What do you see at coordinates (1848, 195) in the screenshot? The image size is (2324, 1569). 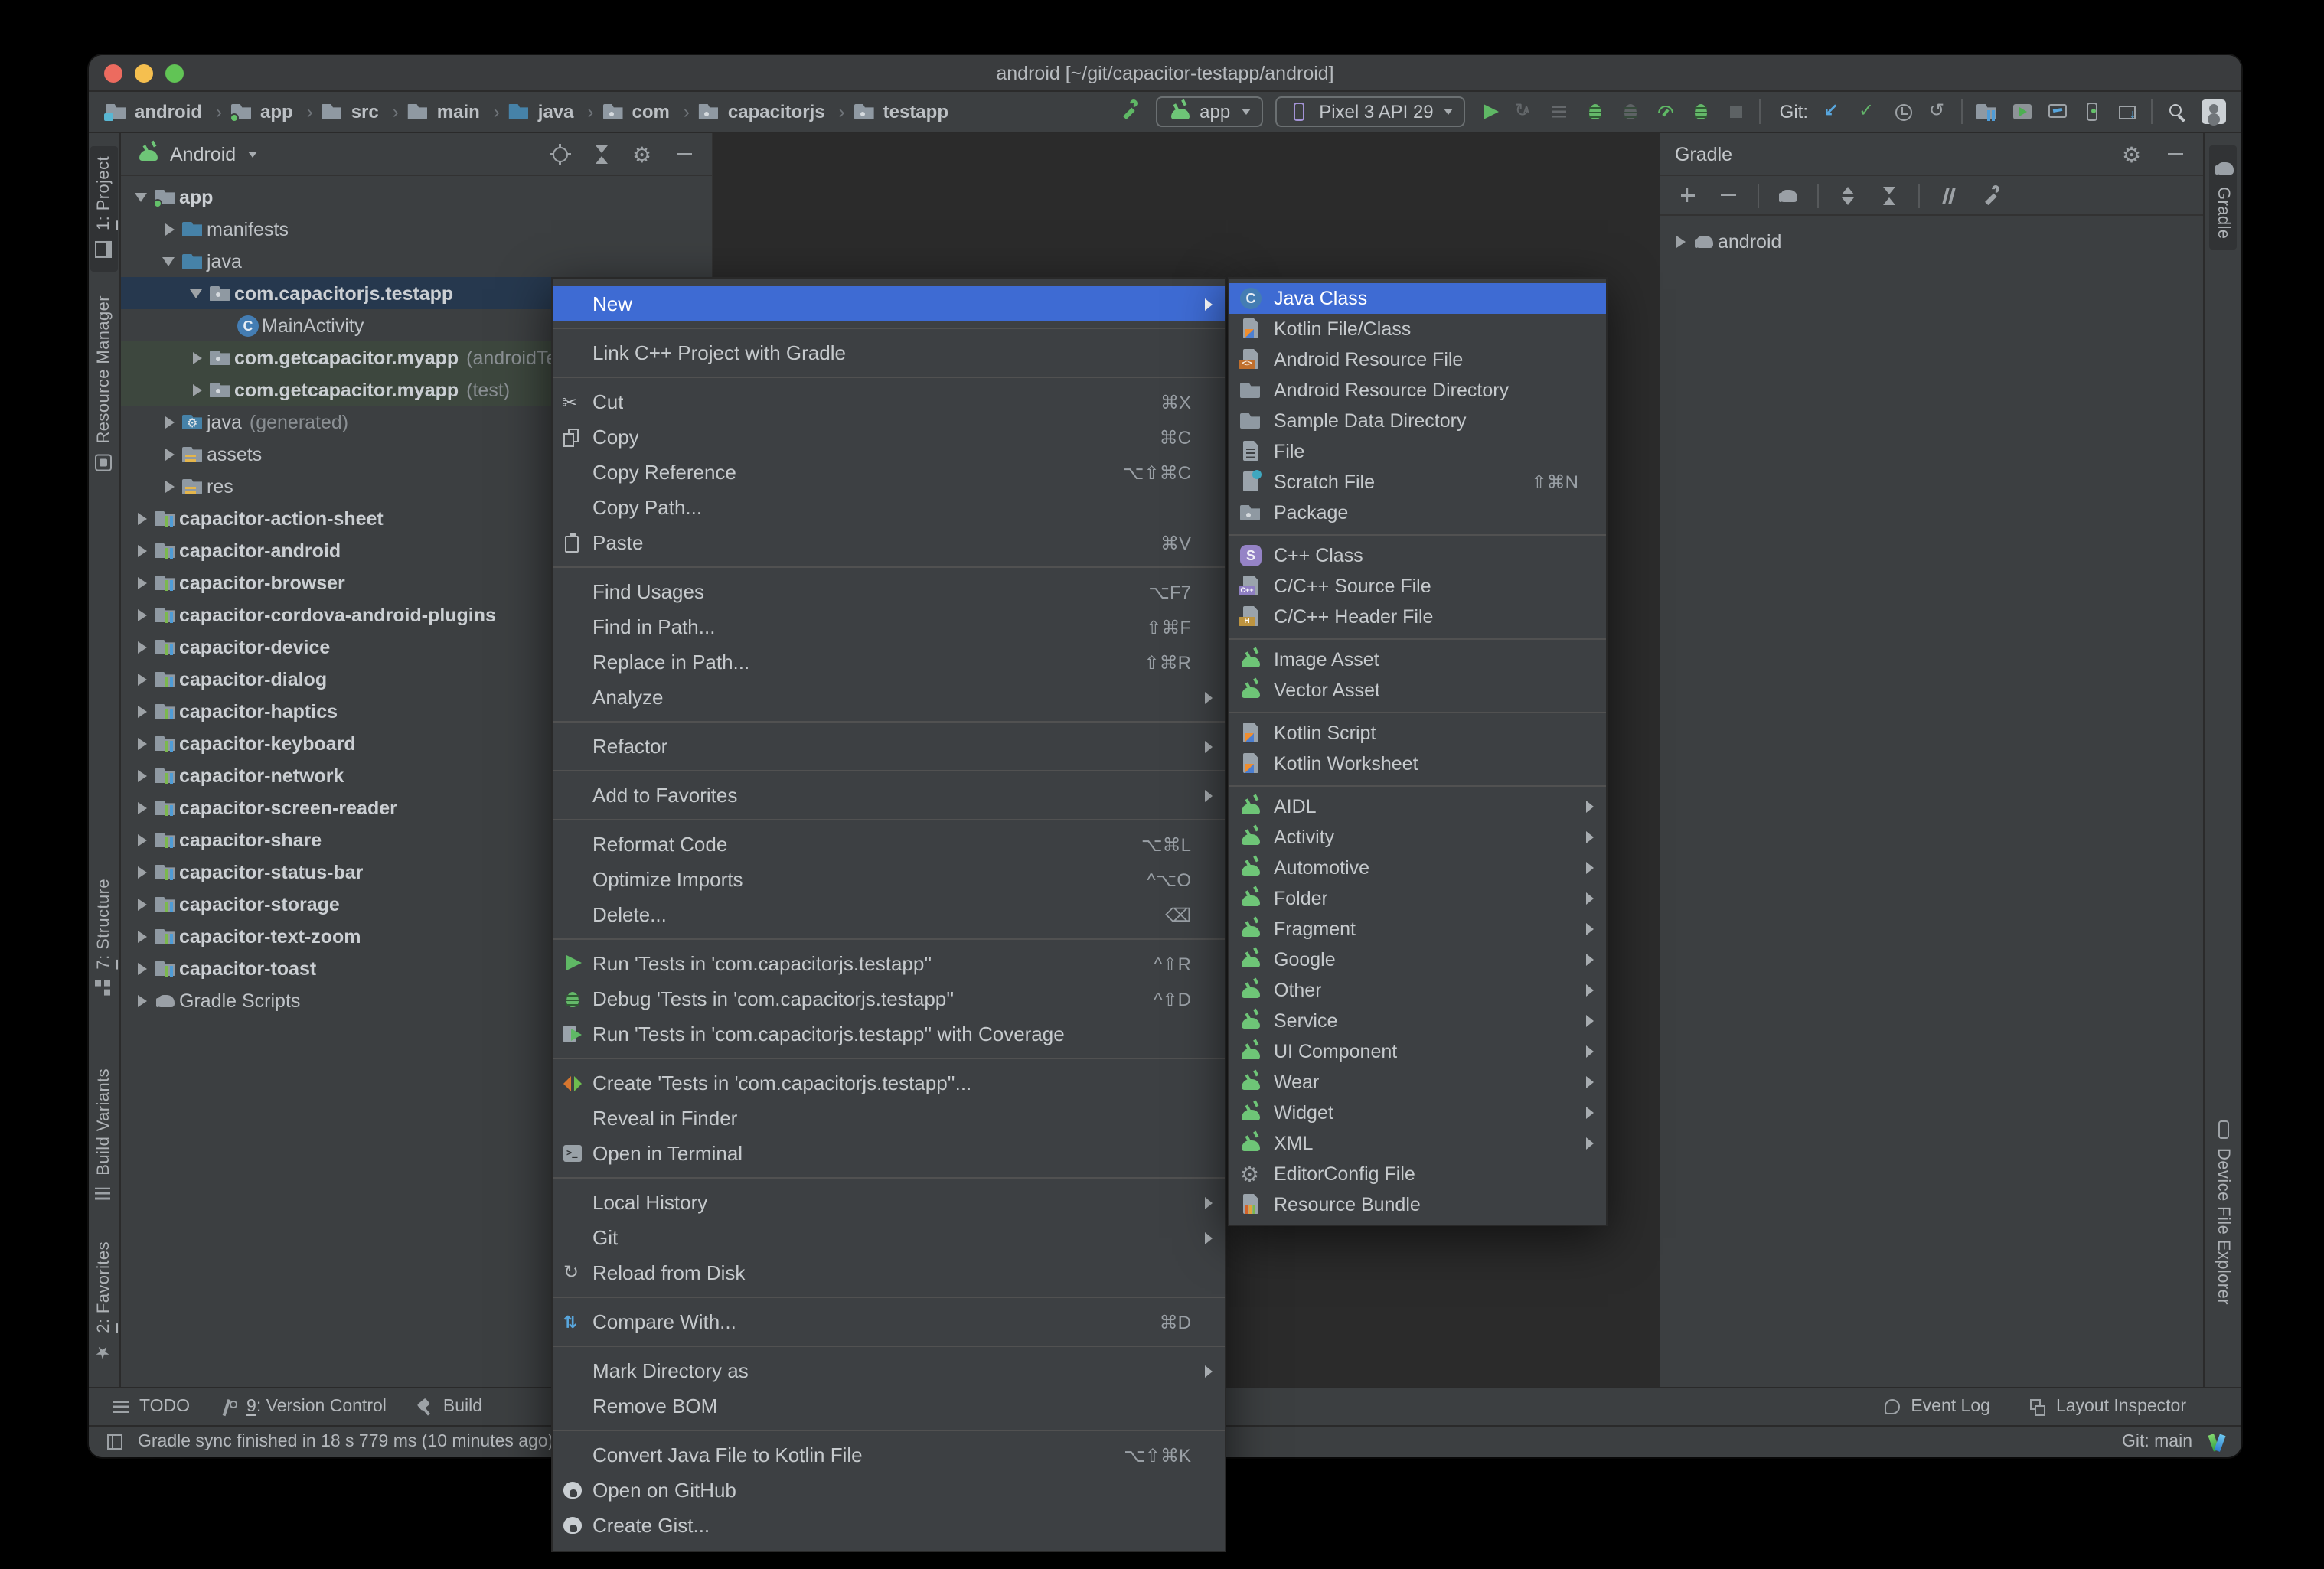 I see `expand-all-icon` at bounding box center [1848, 195].